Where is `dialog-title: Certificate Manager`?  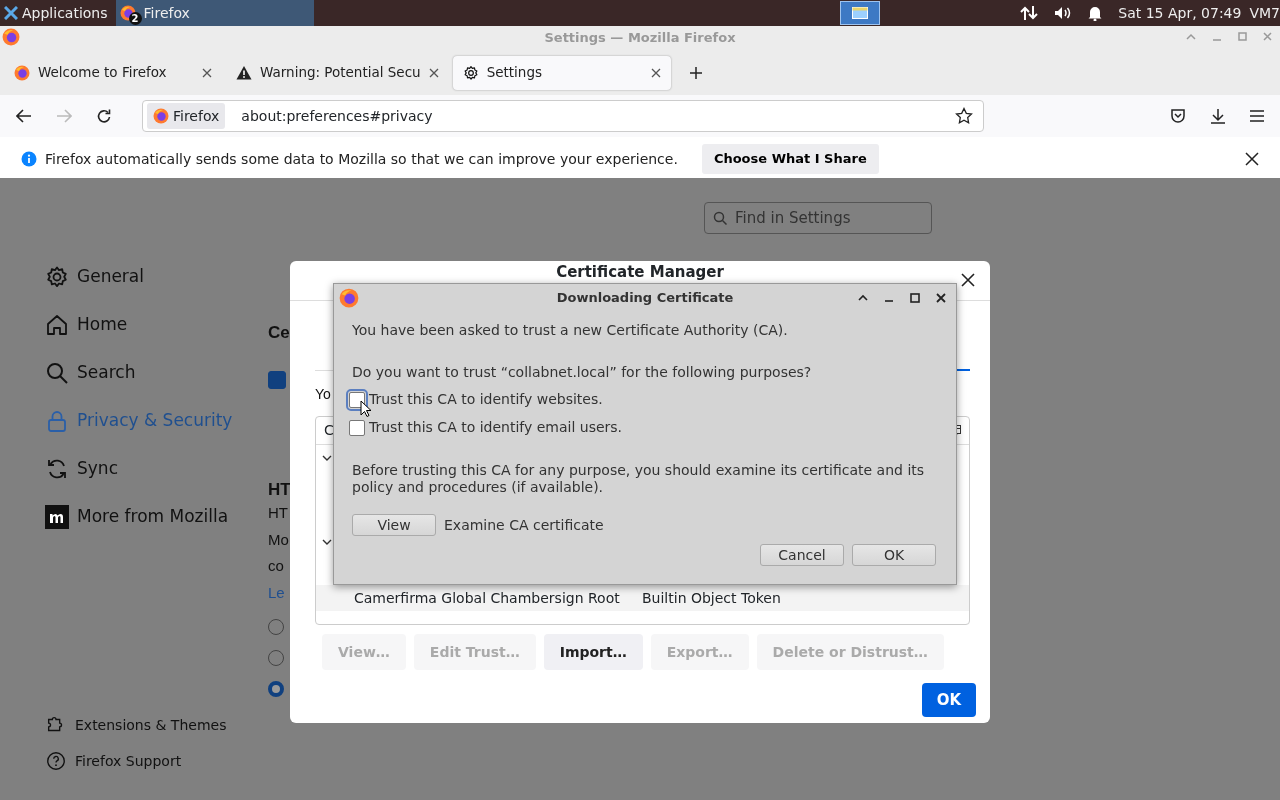
dialog-title: Certificate Manager is located at coordinates (640, 272).